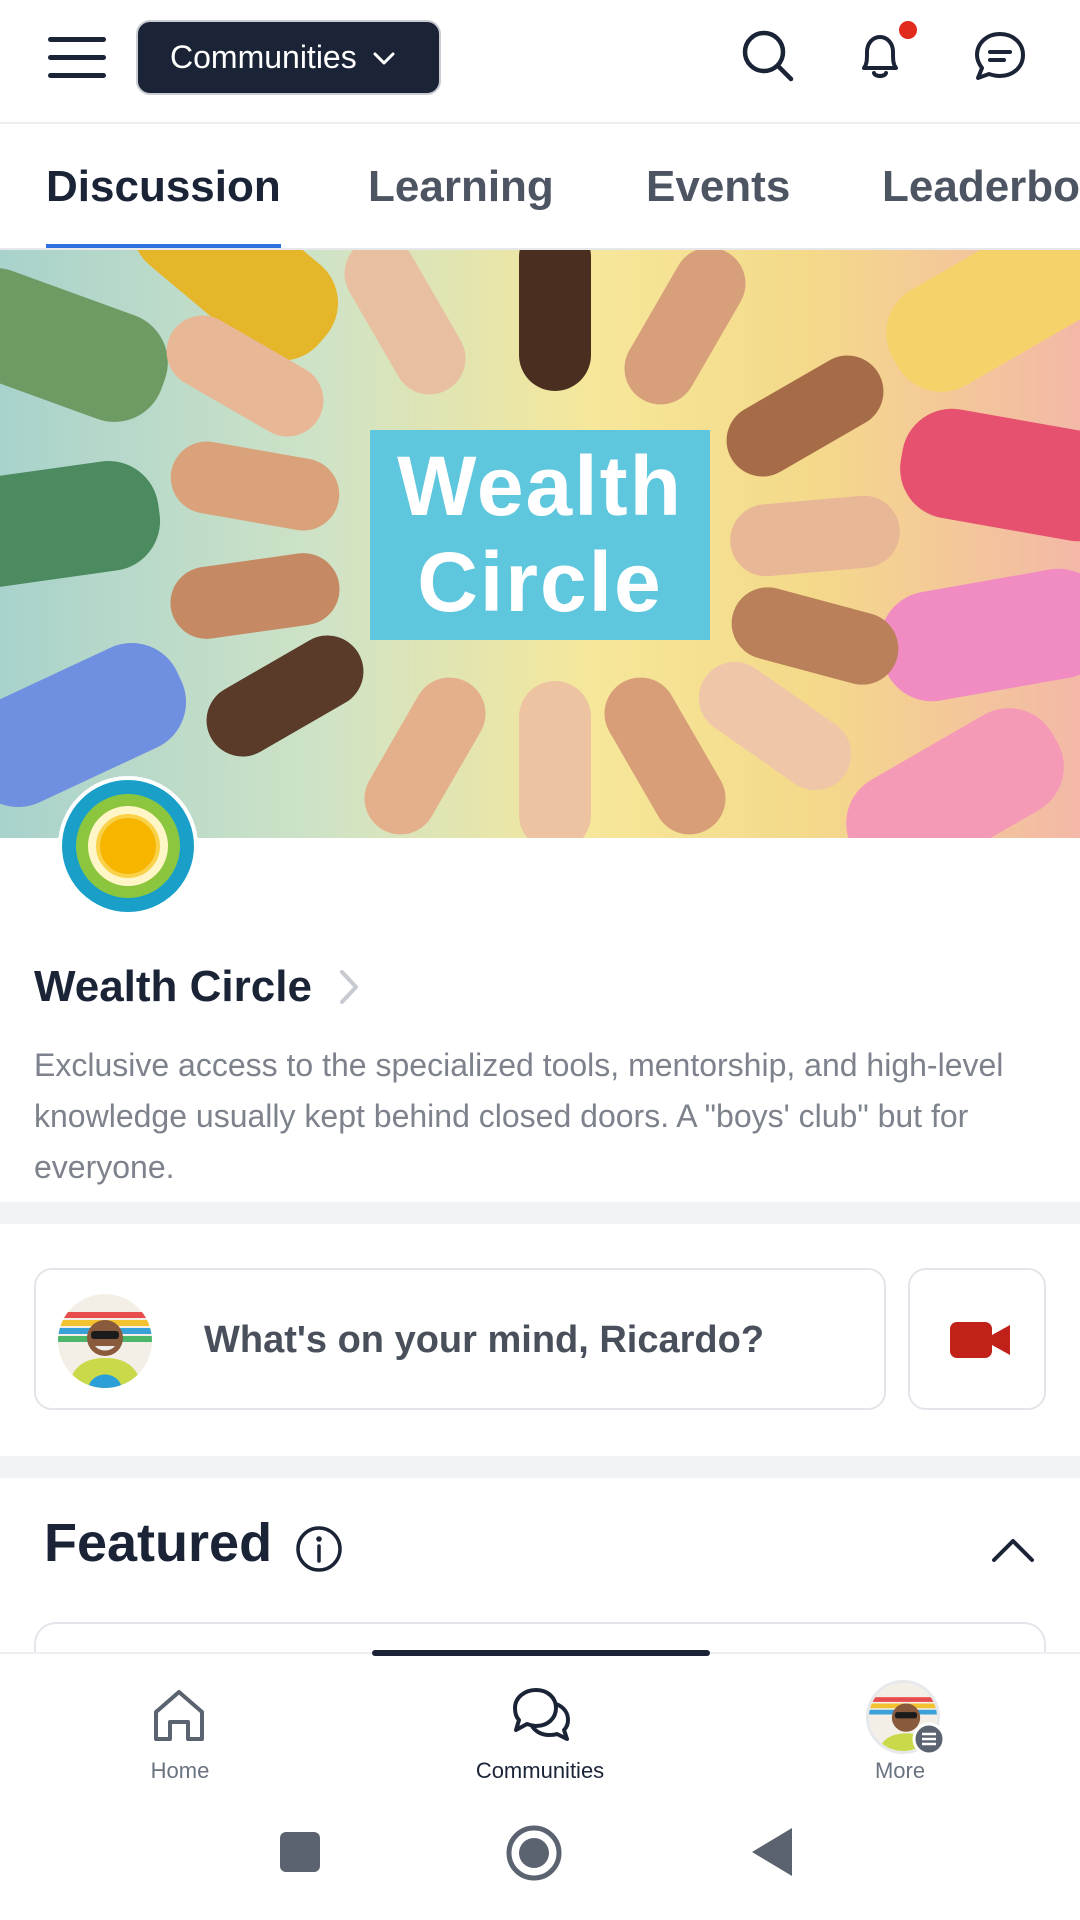  I want to click on tab-discussion: Discussion, so click(163, 187).